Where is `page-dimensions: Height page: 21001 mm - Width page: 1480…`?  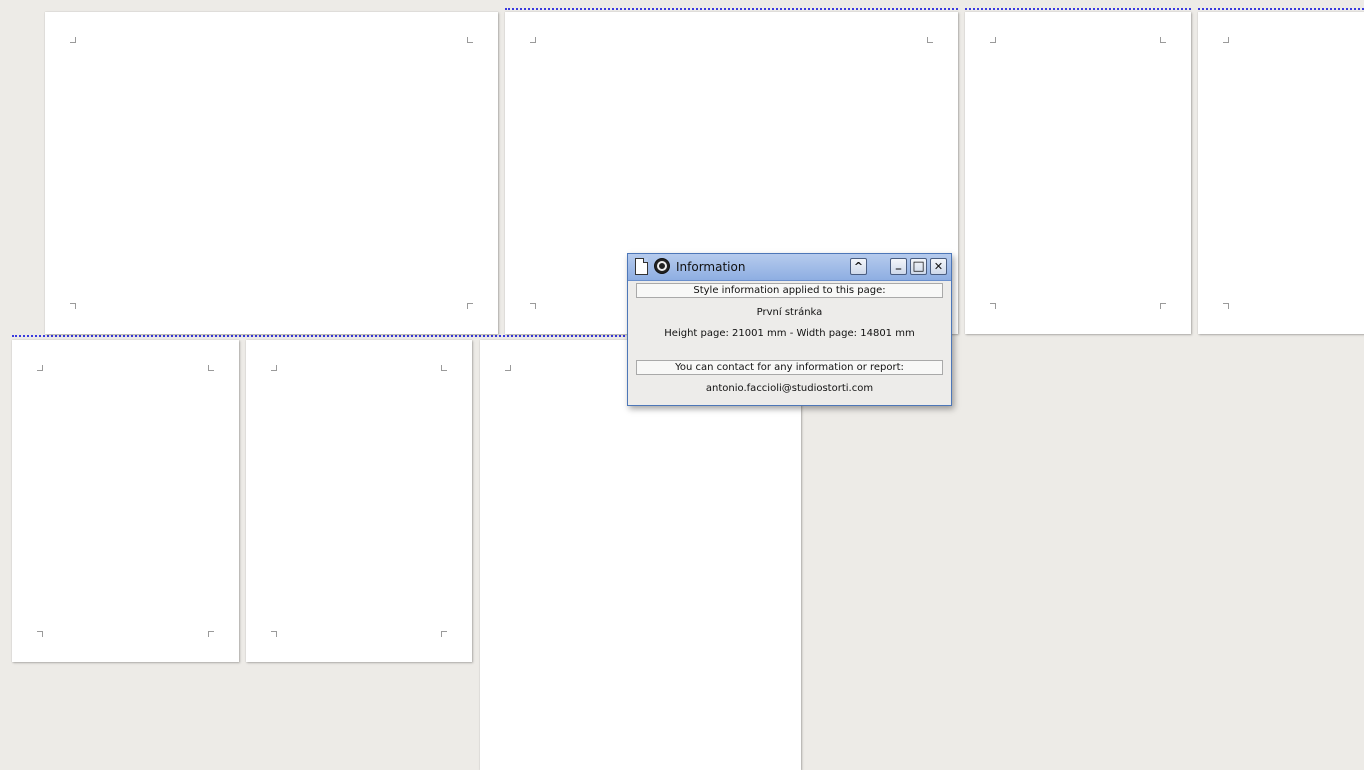 page-dimensions: Height page: 21001 mm - Width page: 1480… is located at coordinates (789, 333).